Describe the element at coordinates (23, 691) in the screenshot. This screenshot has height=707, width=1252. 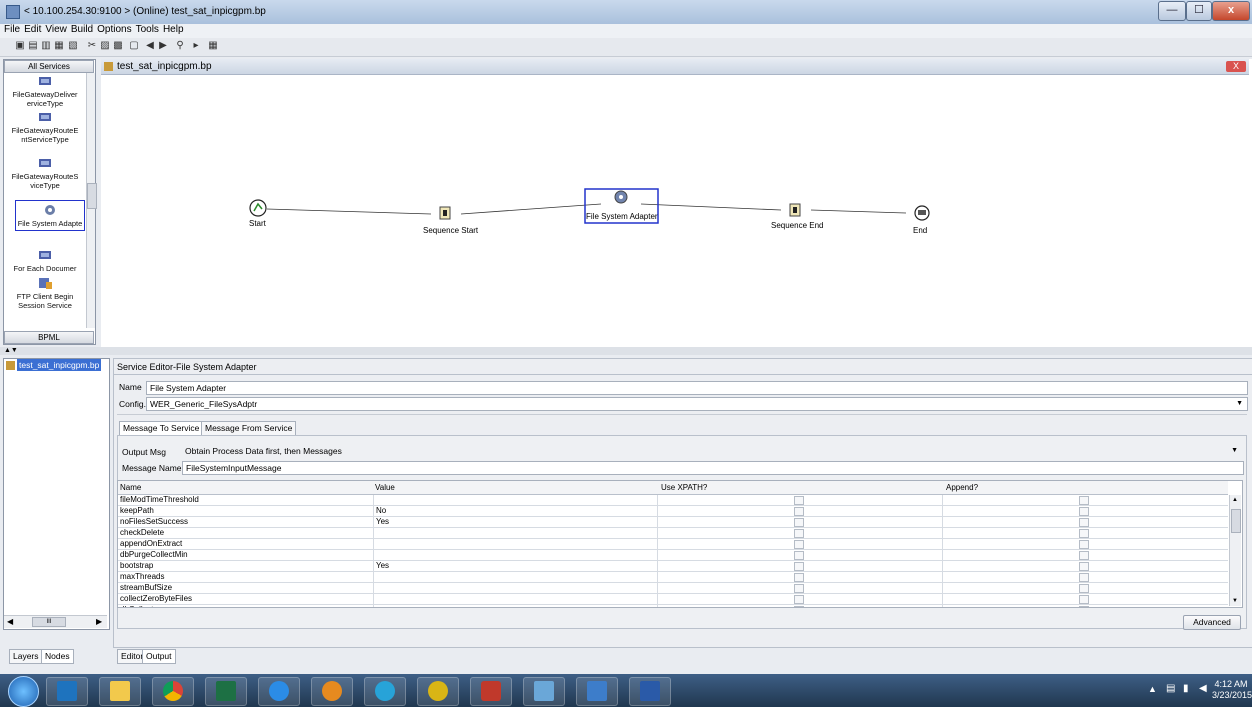
I see `windows-start-button` at that location.